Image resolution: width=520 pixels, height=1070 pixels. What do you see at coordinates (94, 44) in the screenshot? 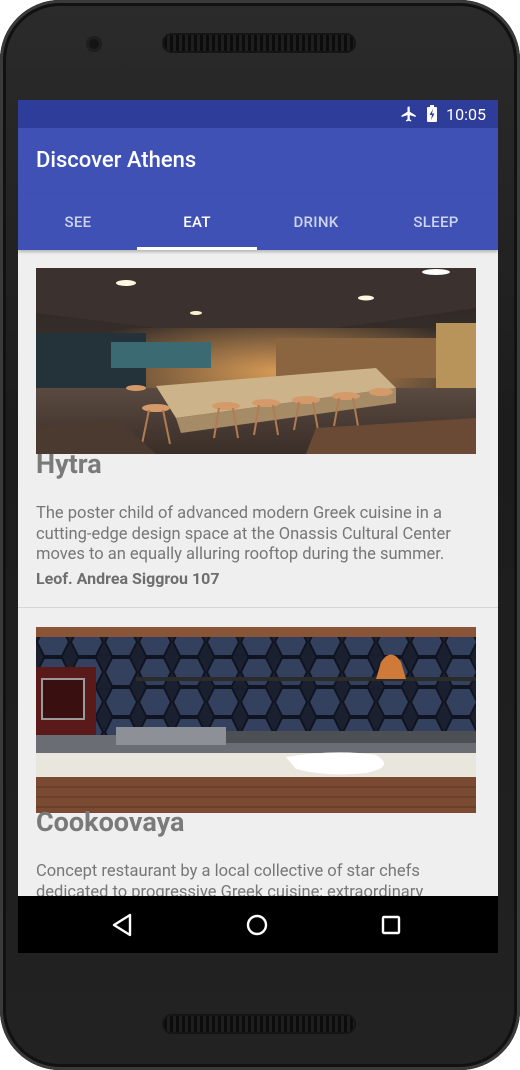
I see `front-camera` at bounding box center [94, 44].